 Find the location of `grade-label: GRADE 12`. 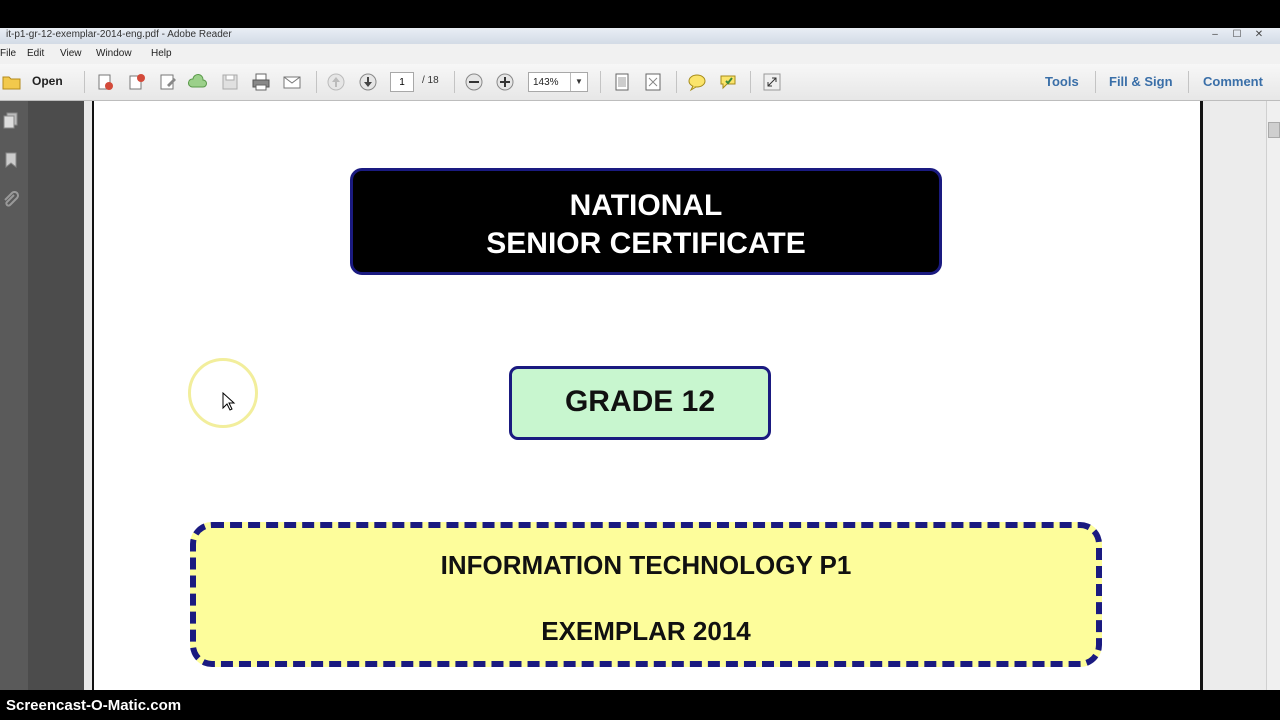

grade-label: GRADE 12 is located at coordinates (640, 401).